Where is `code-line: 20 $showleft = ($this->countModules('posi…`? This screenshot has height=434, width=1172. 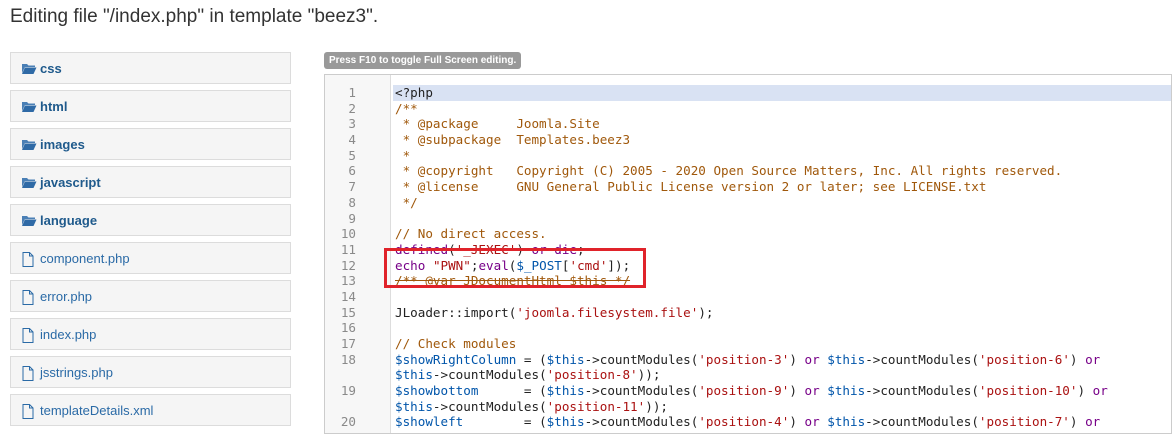
code-line: 20 $showleft = ($this->countModules('posi… is located at coordinates (748, 422).